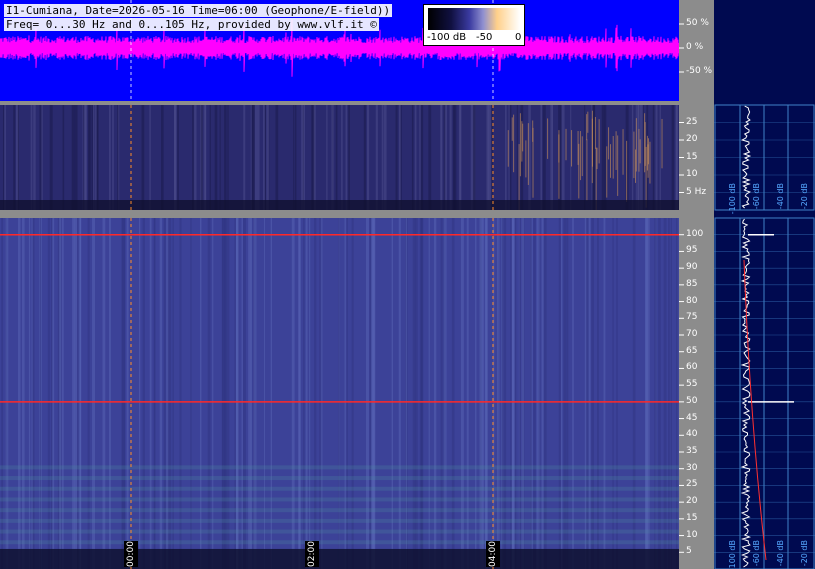 The width and height of the screenshot is (815, 569). Describe the element at coordinates (745, 393) in the screenshot. I see `band-power-trace-high` at that location.